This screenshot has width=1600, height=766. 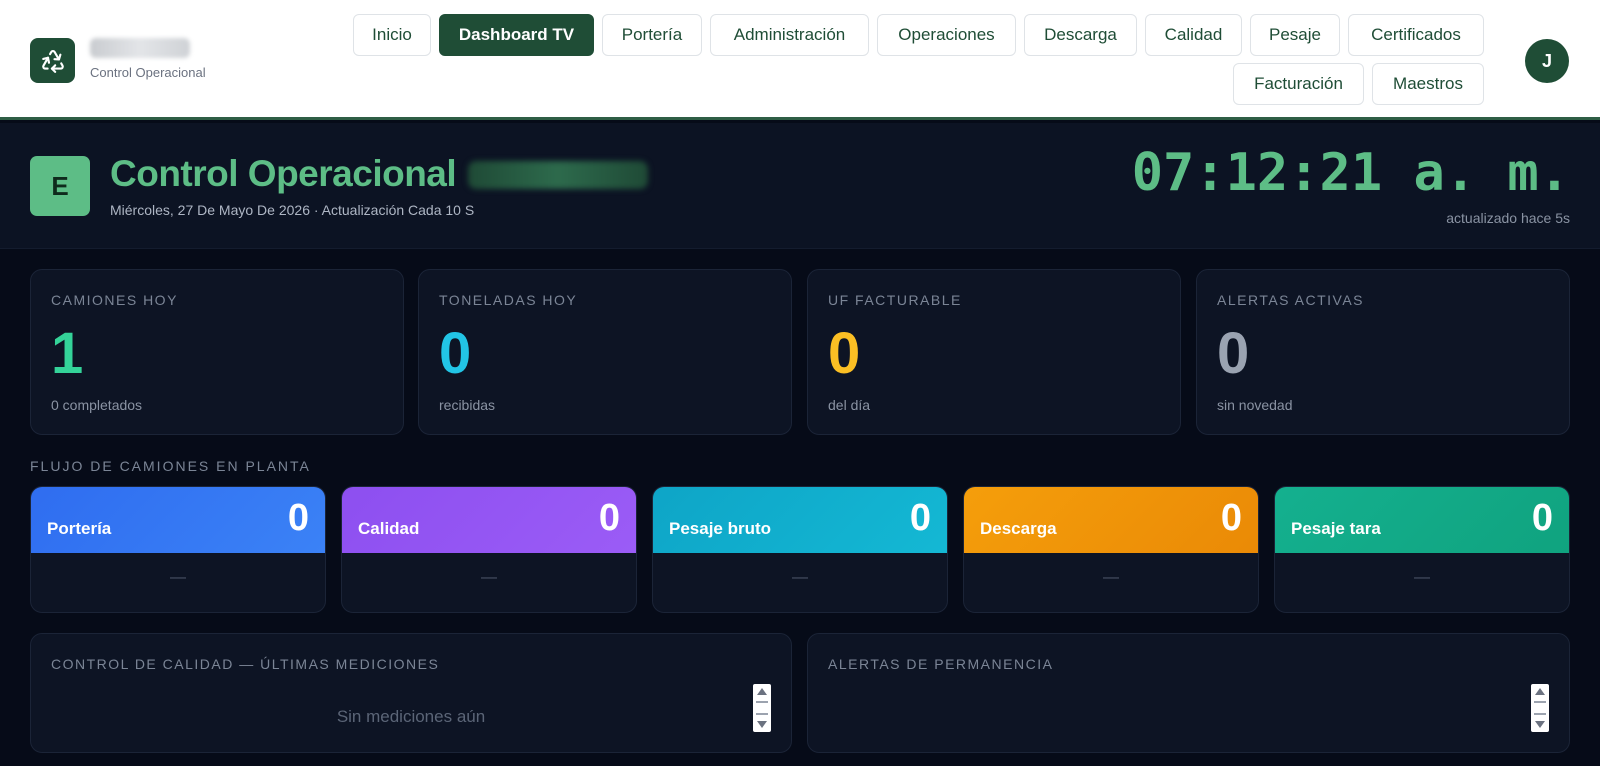 What do you see at coordinates (97, 405) in the screenshot?
I see `kpi-subtext: 0 completados` at bounding box center [97, 405].